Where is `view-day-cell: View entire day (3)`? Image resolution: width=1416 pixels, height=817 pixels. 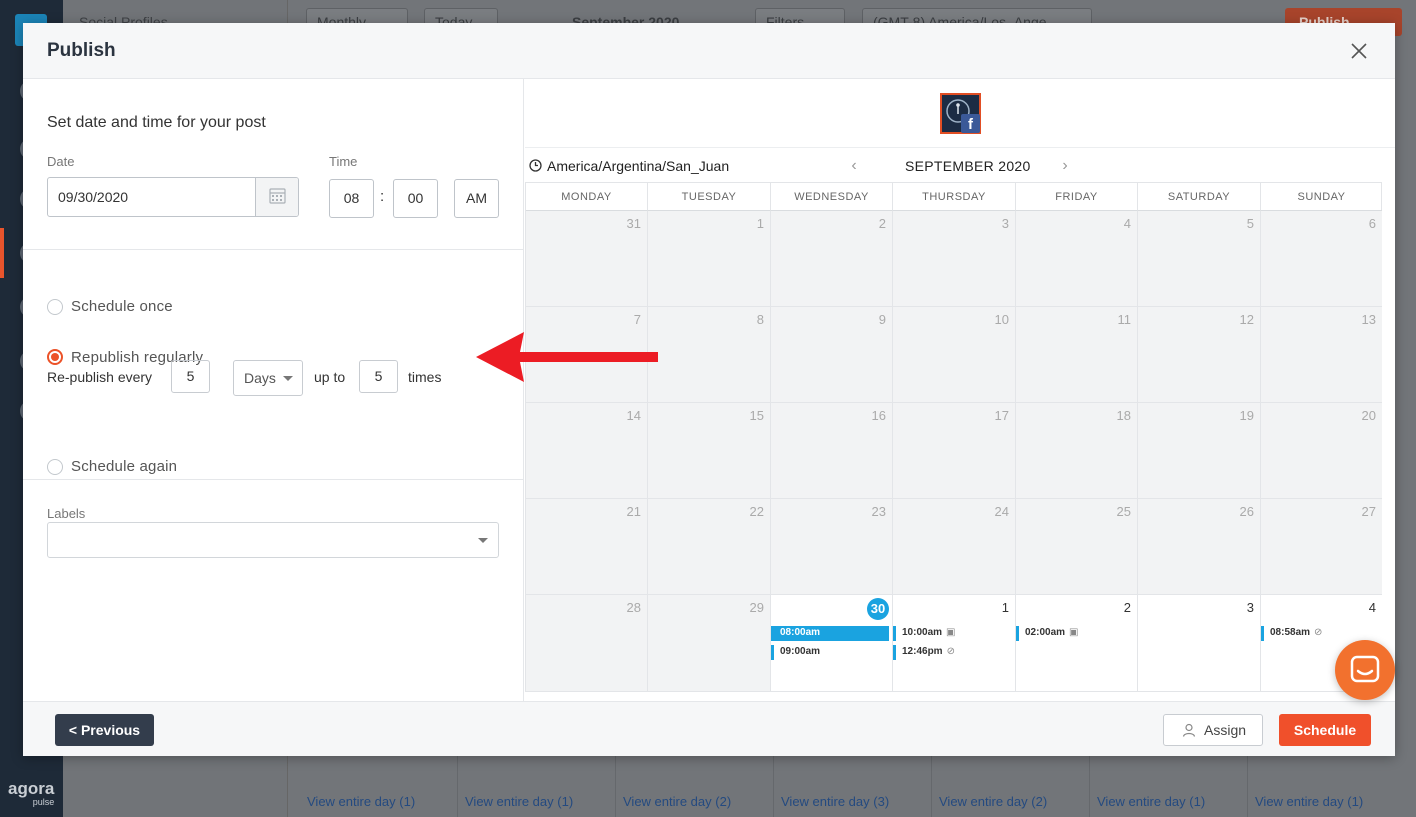 view-day-cell: View entire day (3) is located at coordinates (853, 786).